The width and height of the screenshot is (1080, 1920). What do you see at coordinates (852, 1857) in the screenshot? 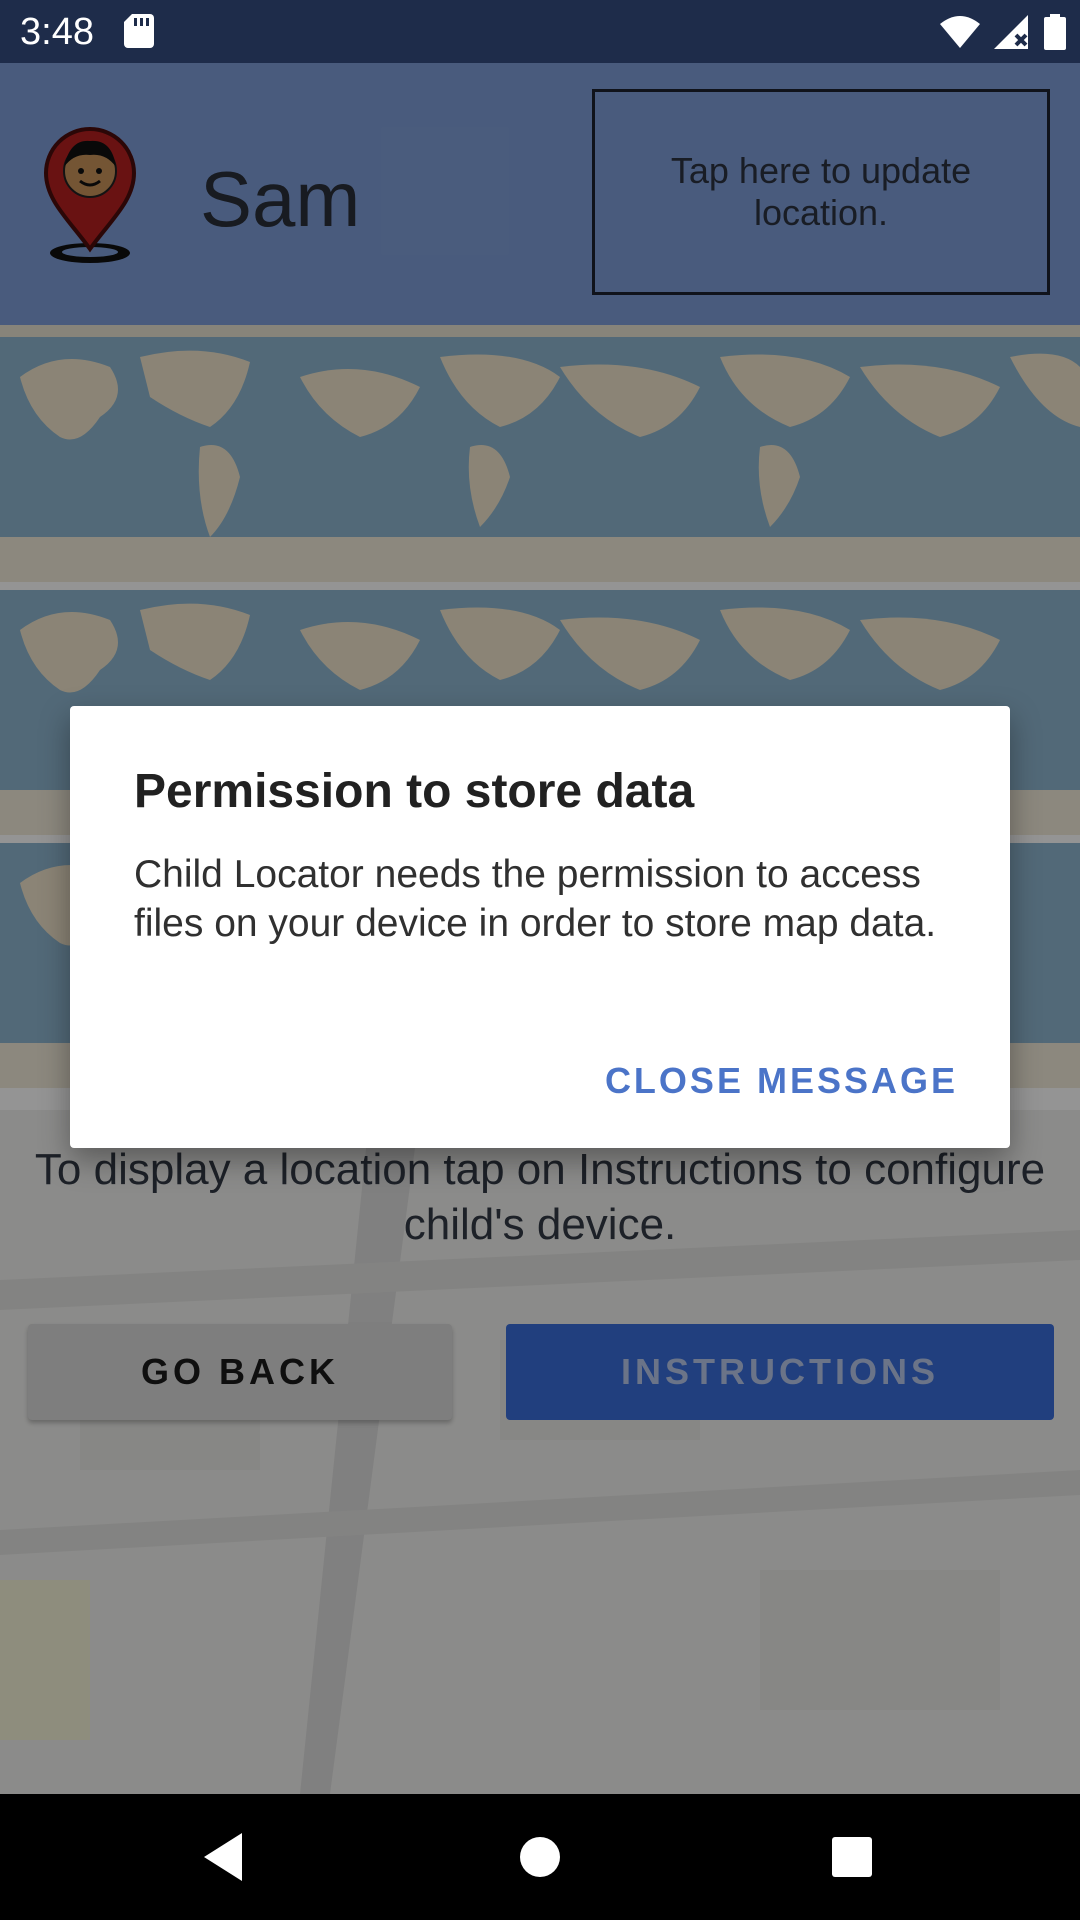
I see `recents-icon` at bounding box center [852, 1857].